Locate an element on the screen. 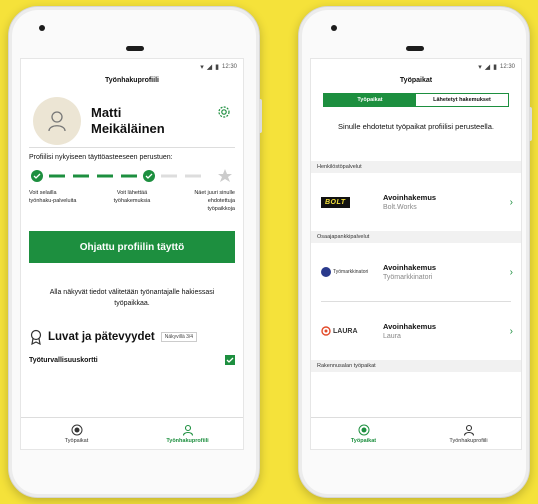 The height and width of the screenshot is (504, 538). ribbon-icon is located at coordinates (36, 337).